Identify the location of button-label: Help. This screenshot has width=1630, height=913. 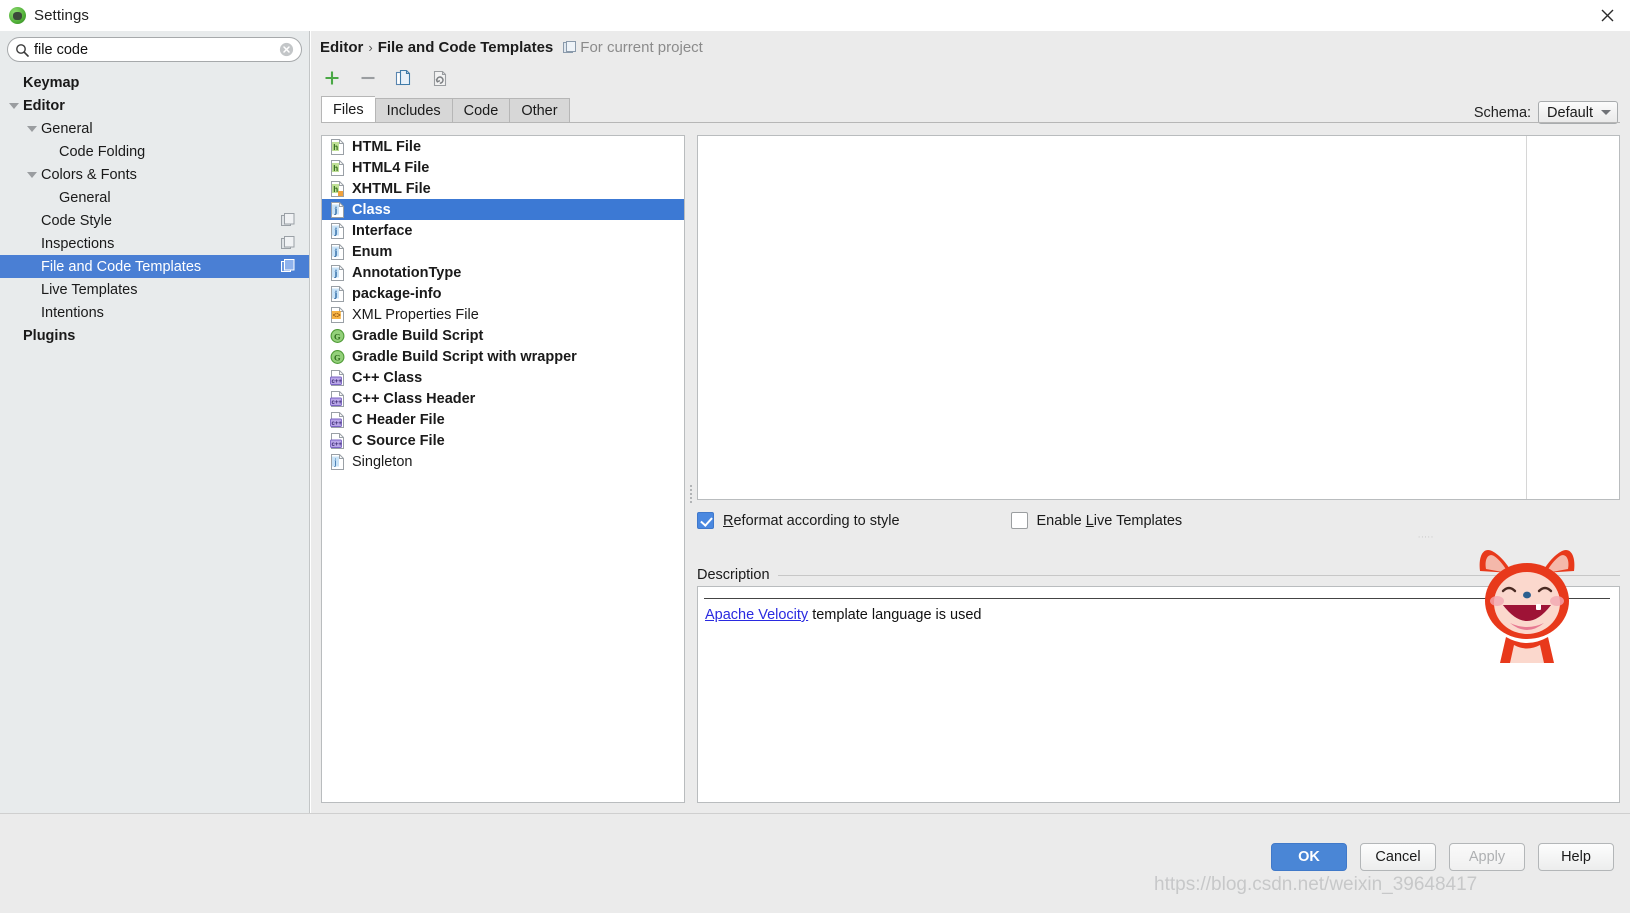
(1576, 857).